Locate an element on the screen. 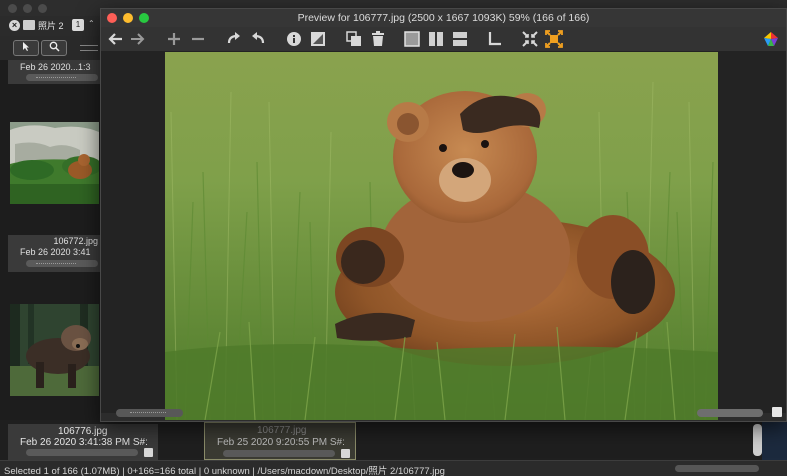 The image size is (787, 476). zoom-tool-button is located at coordinates (54, 48).